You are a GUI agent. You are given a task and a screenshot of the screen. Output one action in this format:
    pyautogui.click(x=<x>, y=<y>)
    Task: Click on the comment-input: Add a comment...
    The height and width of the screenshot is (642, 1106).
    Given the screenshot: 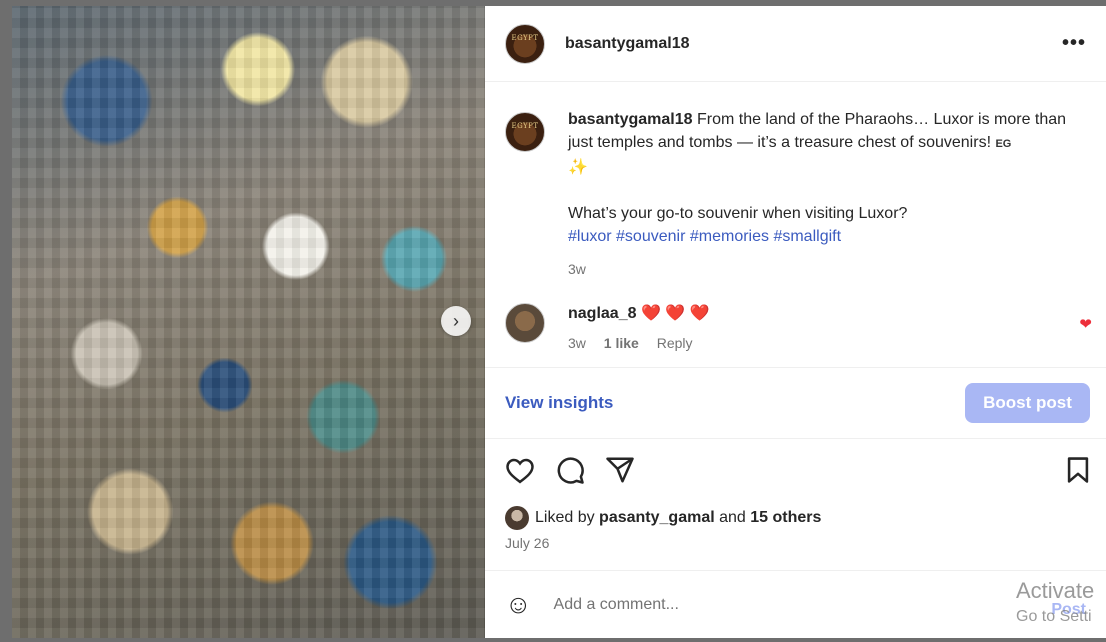 What is the action you would take?
    pyautogui.click(x=616, y=605)
    